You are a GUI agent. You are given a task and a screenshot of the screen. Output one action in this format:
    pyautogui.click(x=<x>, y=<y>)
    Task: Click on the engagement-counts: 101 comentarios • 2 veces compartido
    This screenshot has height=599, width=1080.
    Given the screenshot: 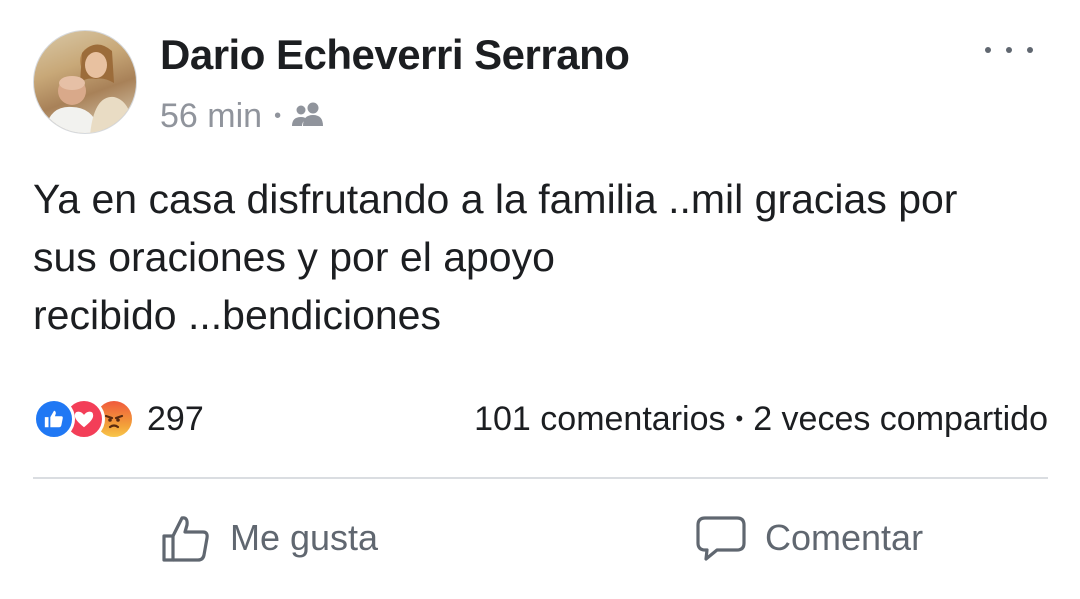 What is the action you would take?
    pyautogui.click(x=761, y=419)
    